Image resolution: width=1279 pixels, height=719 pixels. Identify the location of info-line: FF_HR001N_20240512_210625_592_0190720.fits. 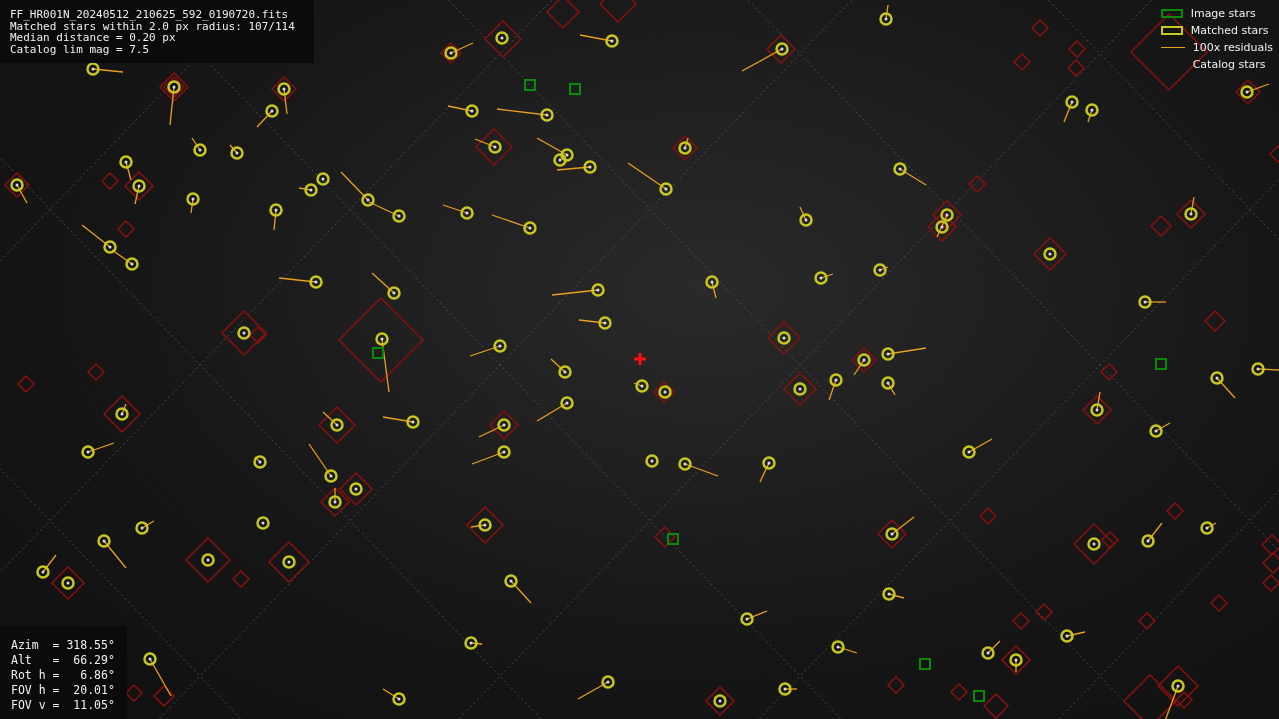
(150, 15).